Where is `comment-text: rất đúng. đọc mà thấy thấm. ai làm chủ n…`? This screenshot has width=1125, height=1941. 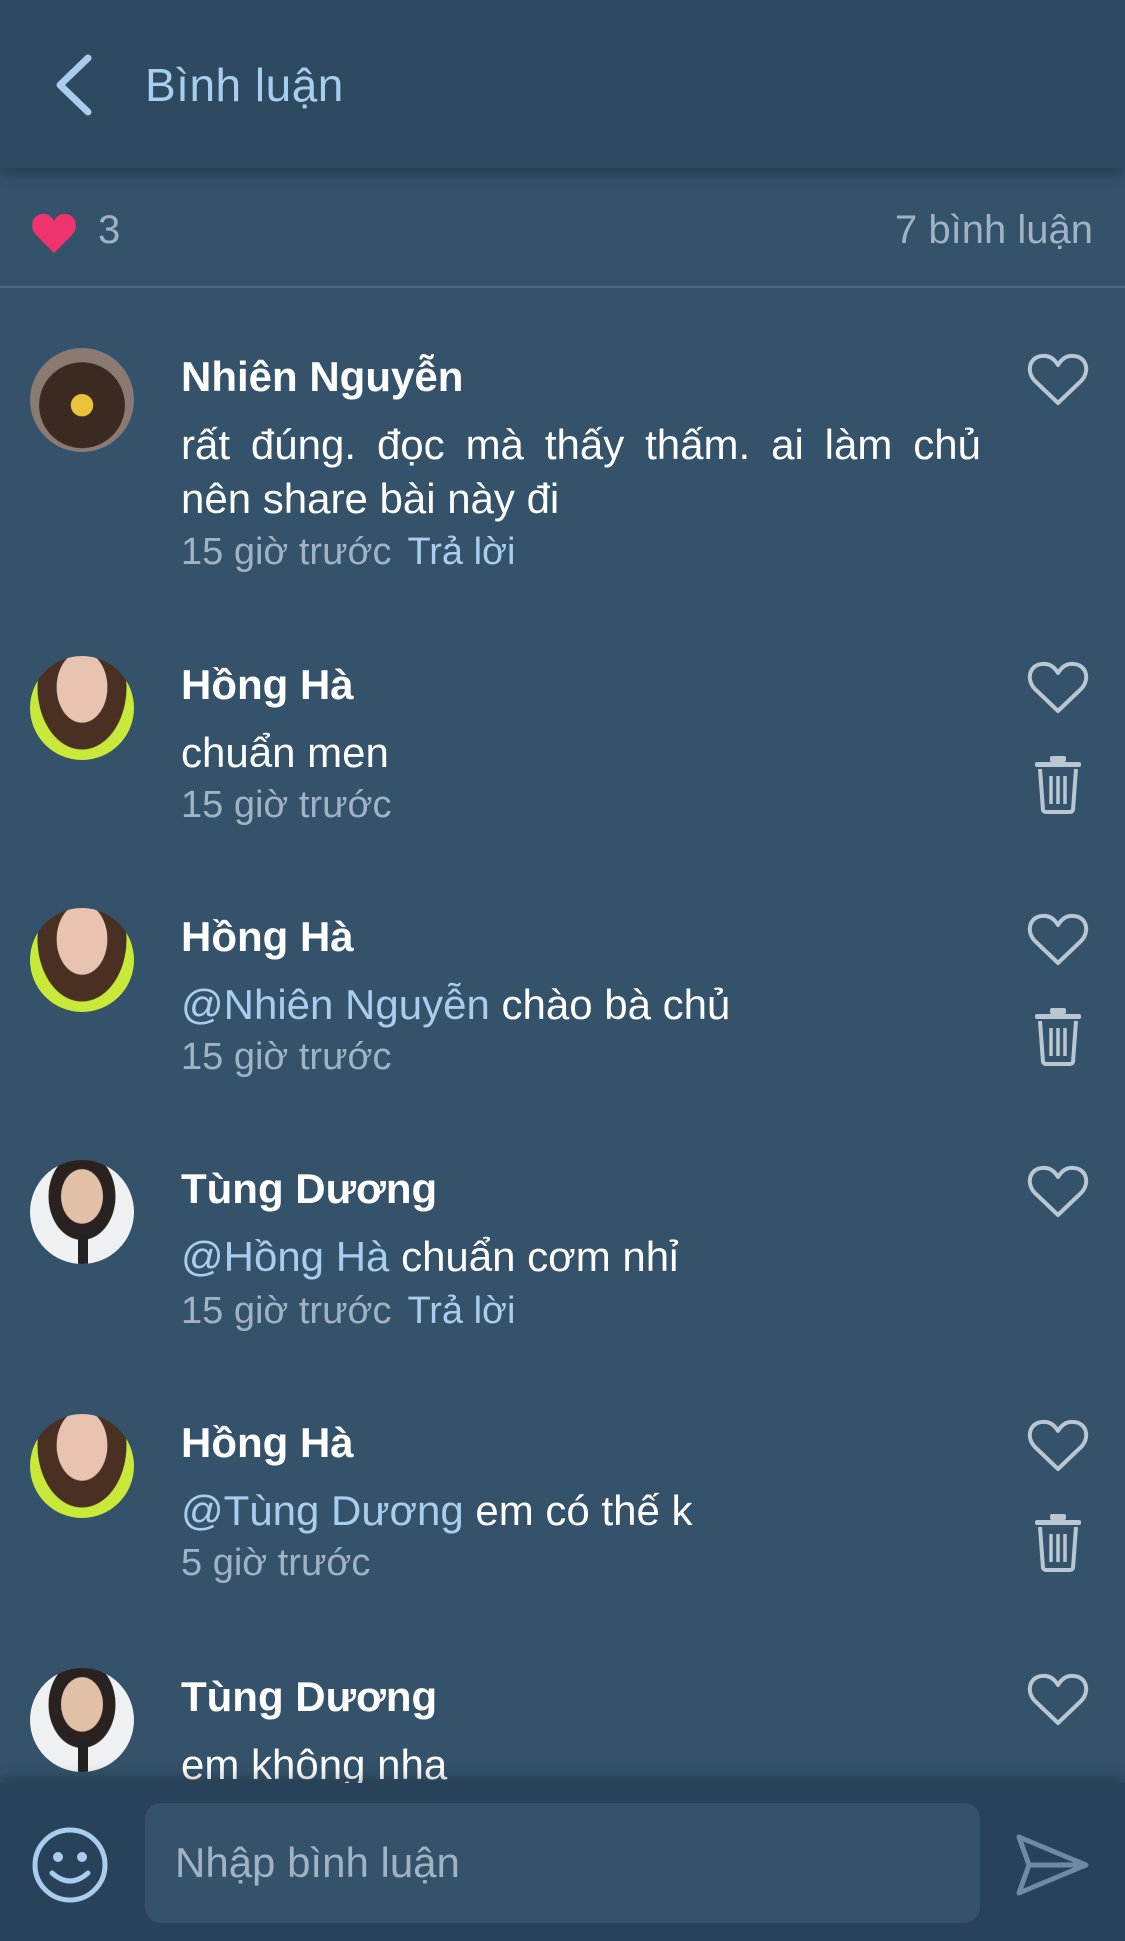 comment-text: rất đúng. đọc mà thấy thấm. ai làm chủ n… is located at coordinates (581, 472).